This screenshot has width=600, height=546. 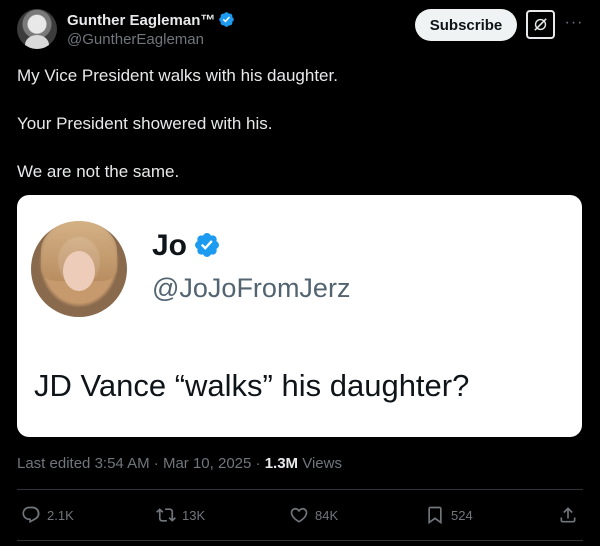 I want to click on bookmark-count: 524, so click(x=462, y=515).